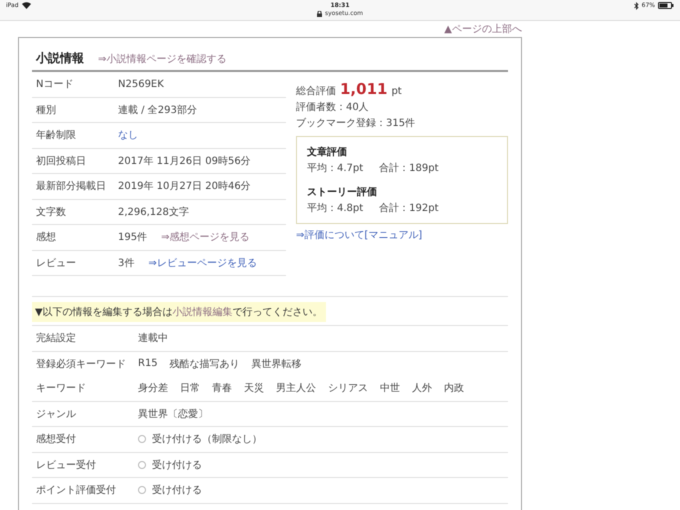  Describe the element at coordinates (56, 439) in the screenshot. I see `row-label: 感想受付` at that location.